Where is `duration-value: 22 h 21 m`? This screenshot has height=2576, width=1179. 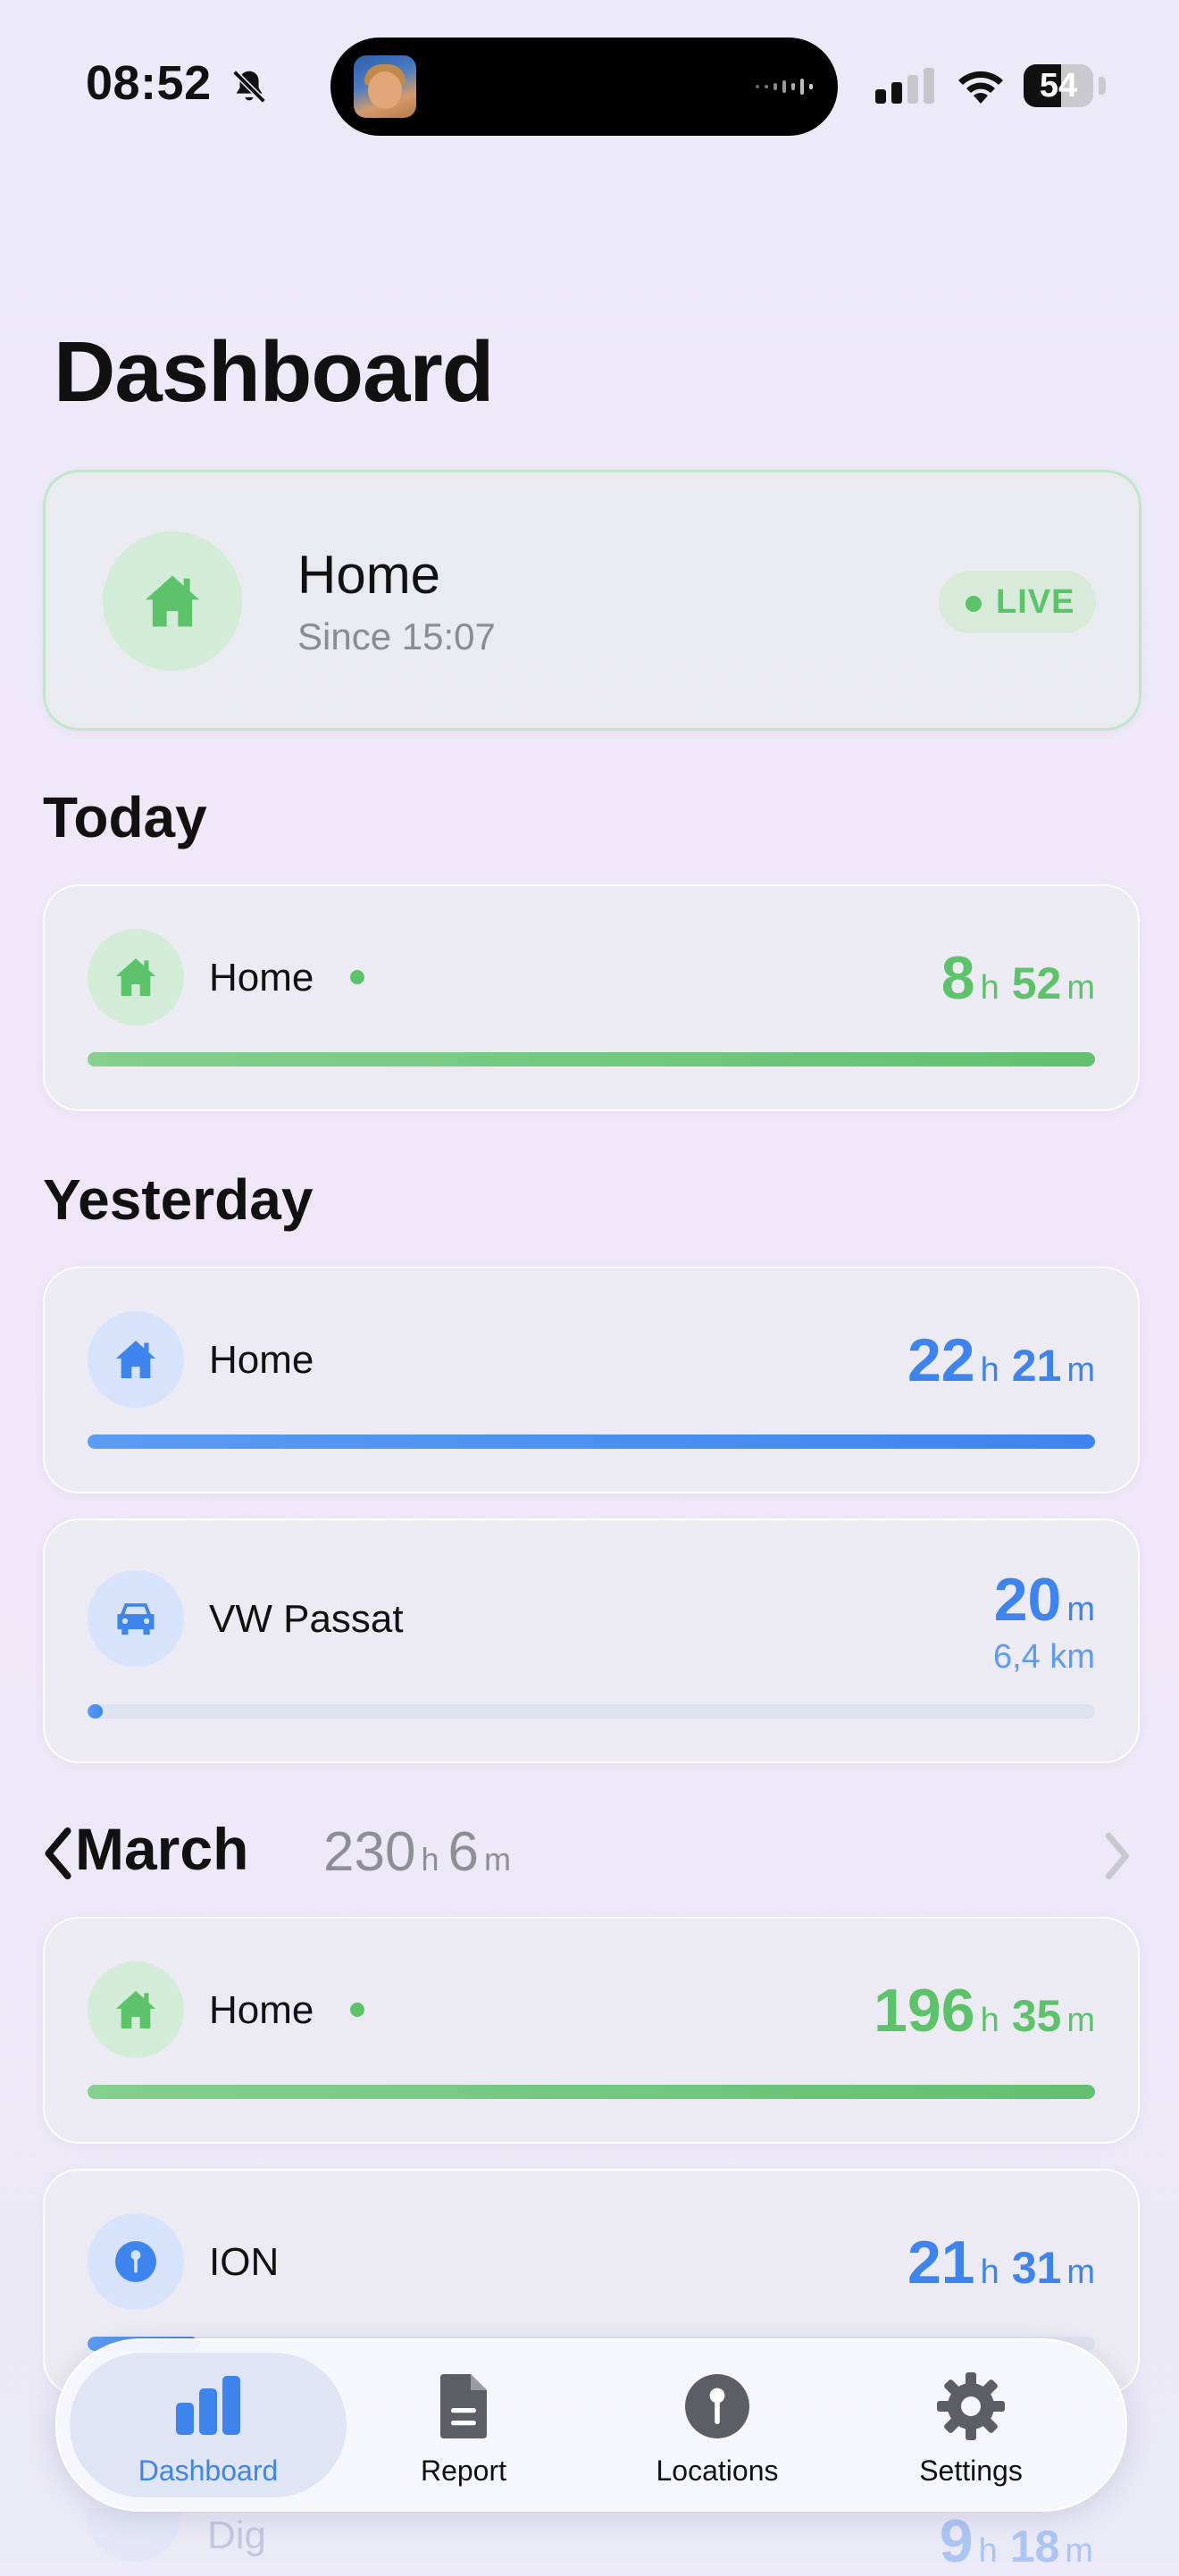 duration-value: 22 h 21 m is located at coordinates (1001, 1360).